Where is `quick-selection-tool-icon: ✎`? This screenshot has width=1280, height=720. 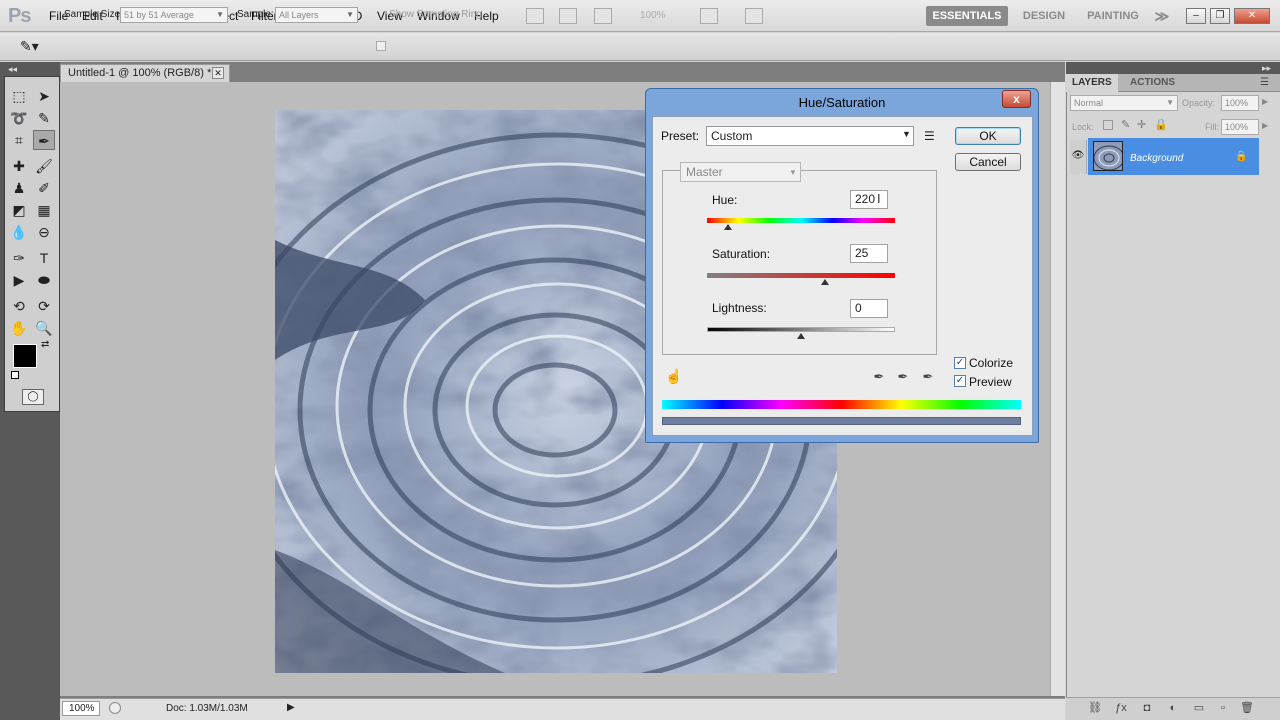 quick-selection-tool-icon: ✎ is located at coordinates (44, 118).